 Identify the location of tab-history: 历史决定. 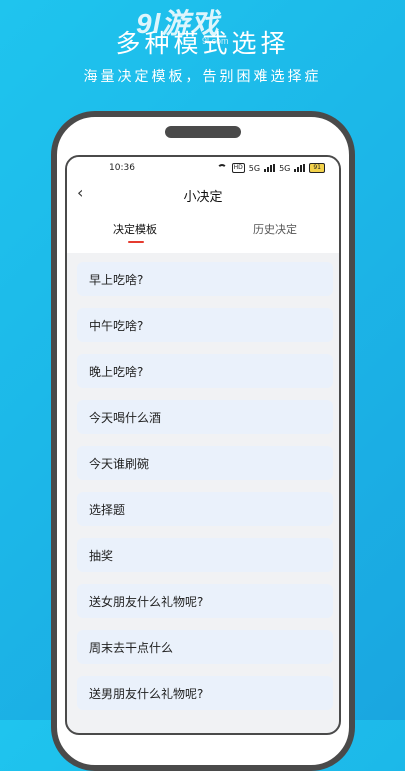
(275, 229).